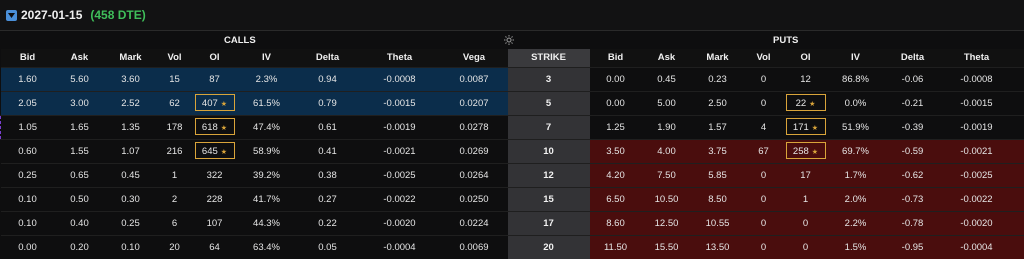  What do you see at coordinates (718, 104) in the screenshot?
I see `put-cell: 2.50` at bounding box center [718, 104].